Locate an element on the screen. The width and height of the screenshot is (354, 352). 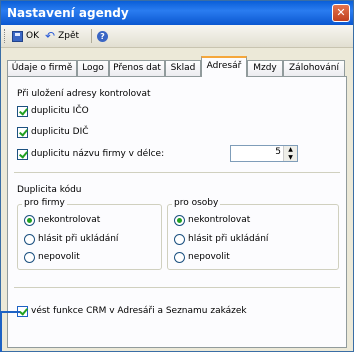
help-button: ? is located at coordinates (102, 36).